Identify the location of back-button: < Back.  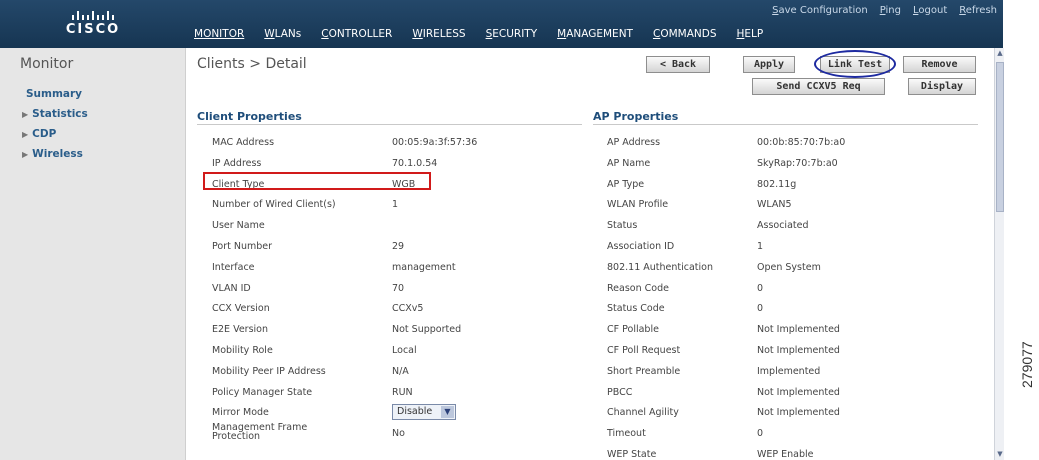
(678, 64).